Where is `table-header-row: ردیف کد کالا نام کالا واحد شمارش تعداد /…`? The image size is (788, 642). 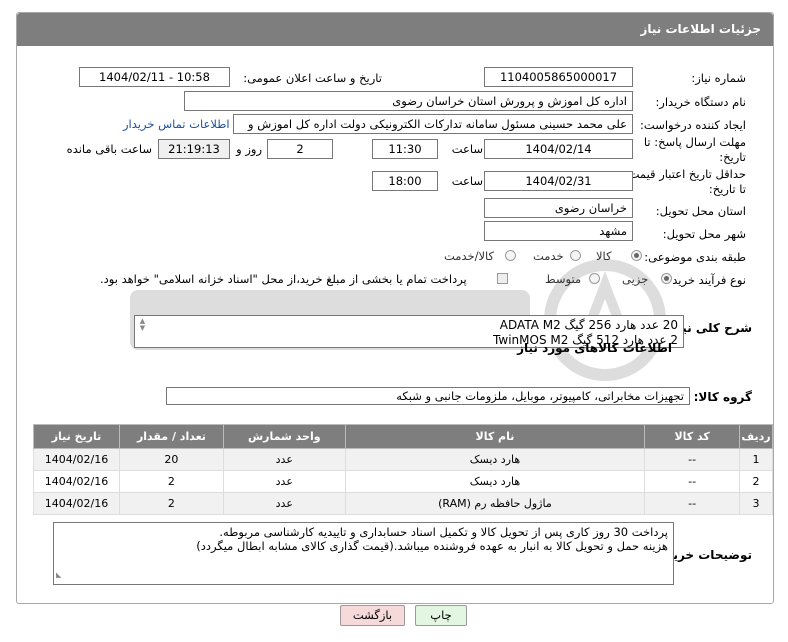 table-header-row: ردیف کد کالا نام کالا واحد شمارش تعداد /… is located at coordinates (403, 436).